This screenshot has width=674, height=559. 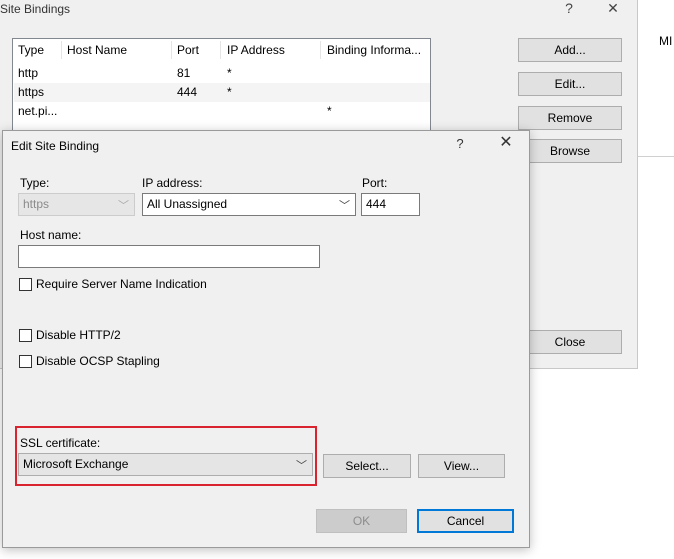 What do you see at coordinates (666, 41) in the screenshot?
I see `background-window-text: MI` at bounding box center [666, 41].